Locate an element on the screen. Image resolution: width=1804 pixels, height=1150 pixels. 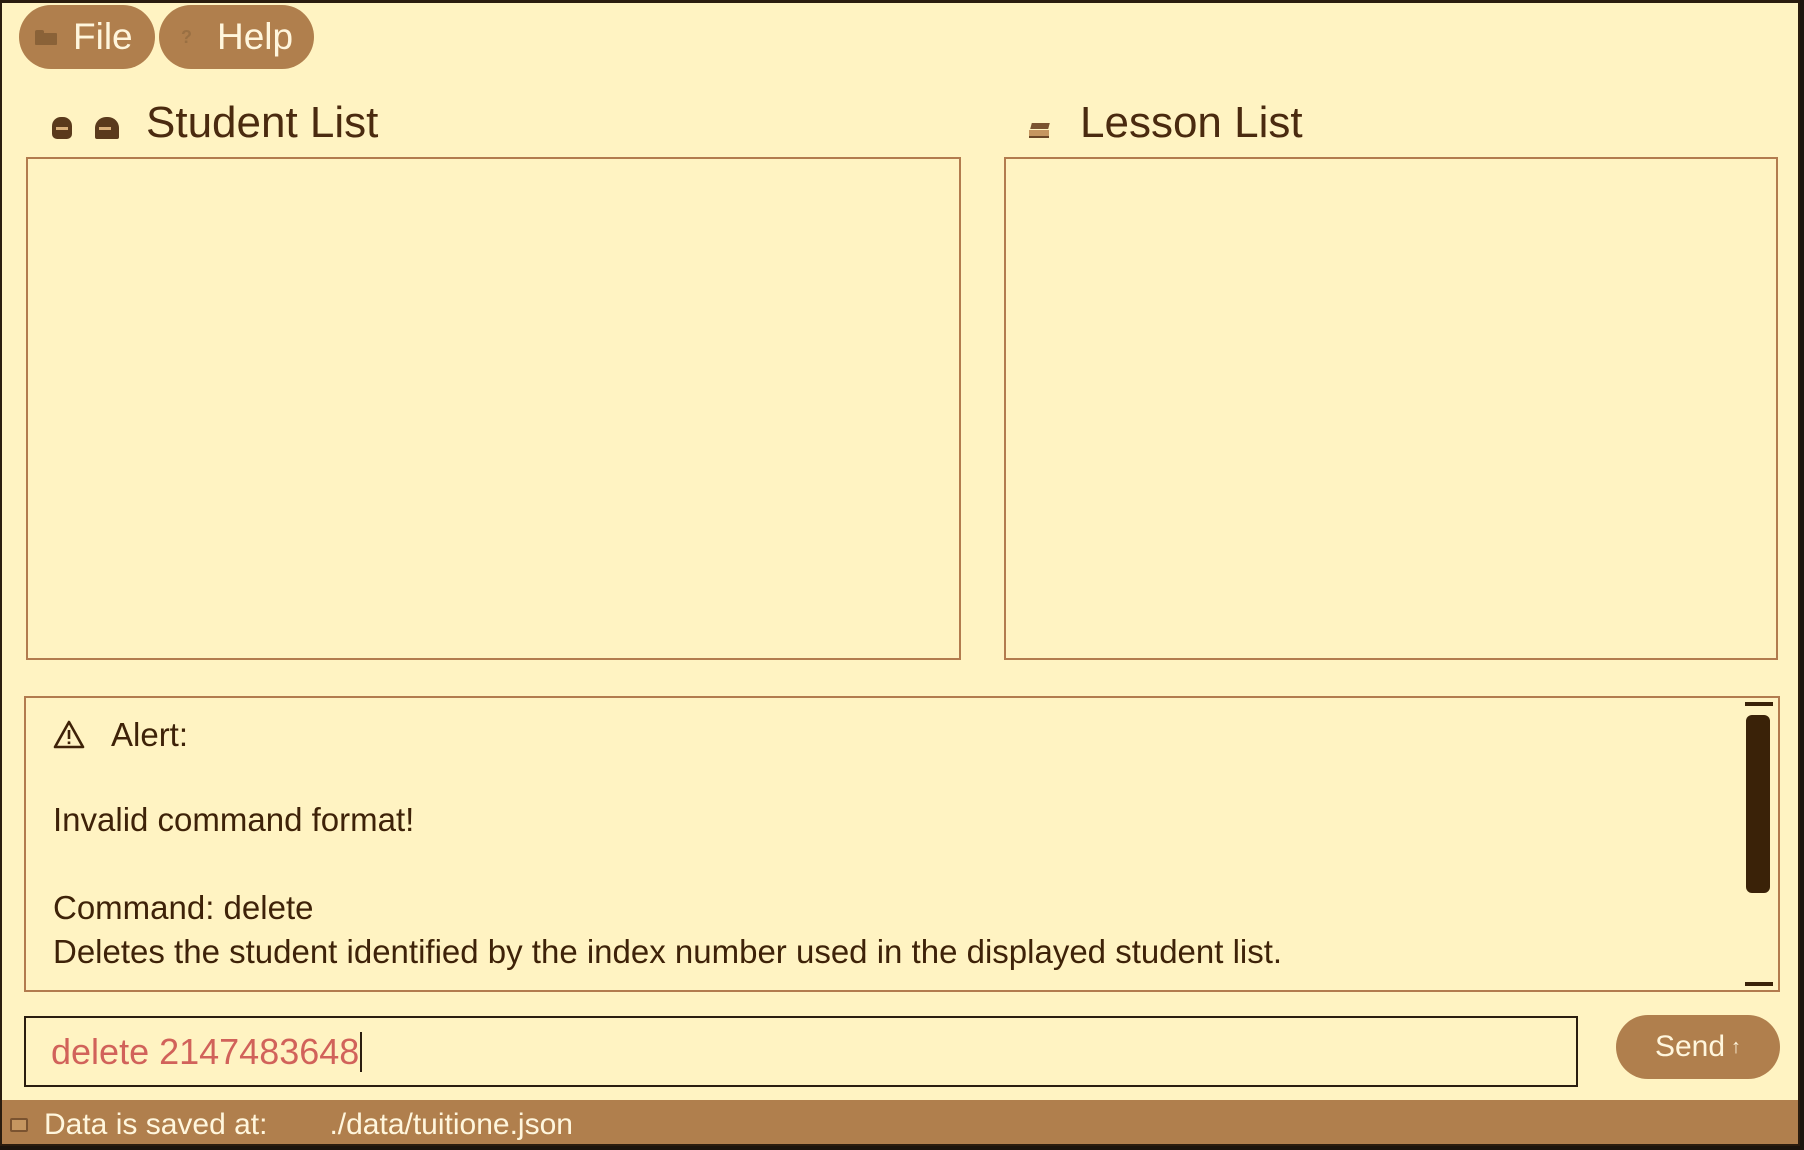
boy-icon is located at coordinates (62, 128).